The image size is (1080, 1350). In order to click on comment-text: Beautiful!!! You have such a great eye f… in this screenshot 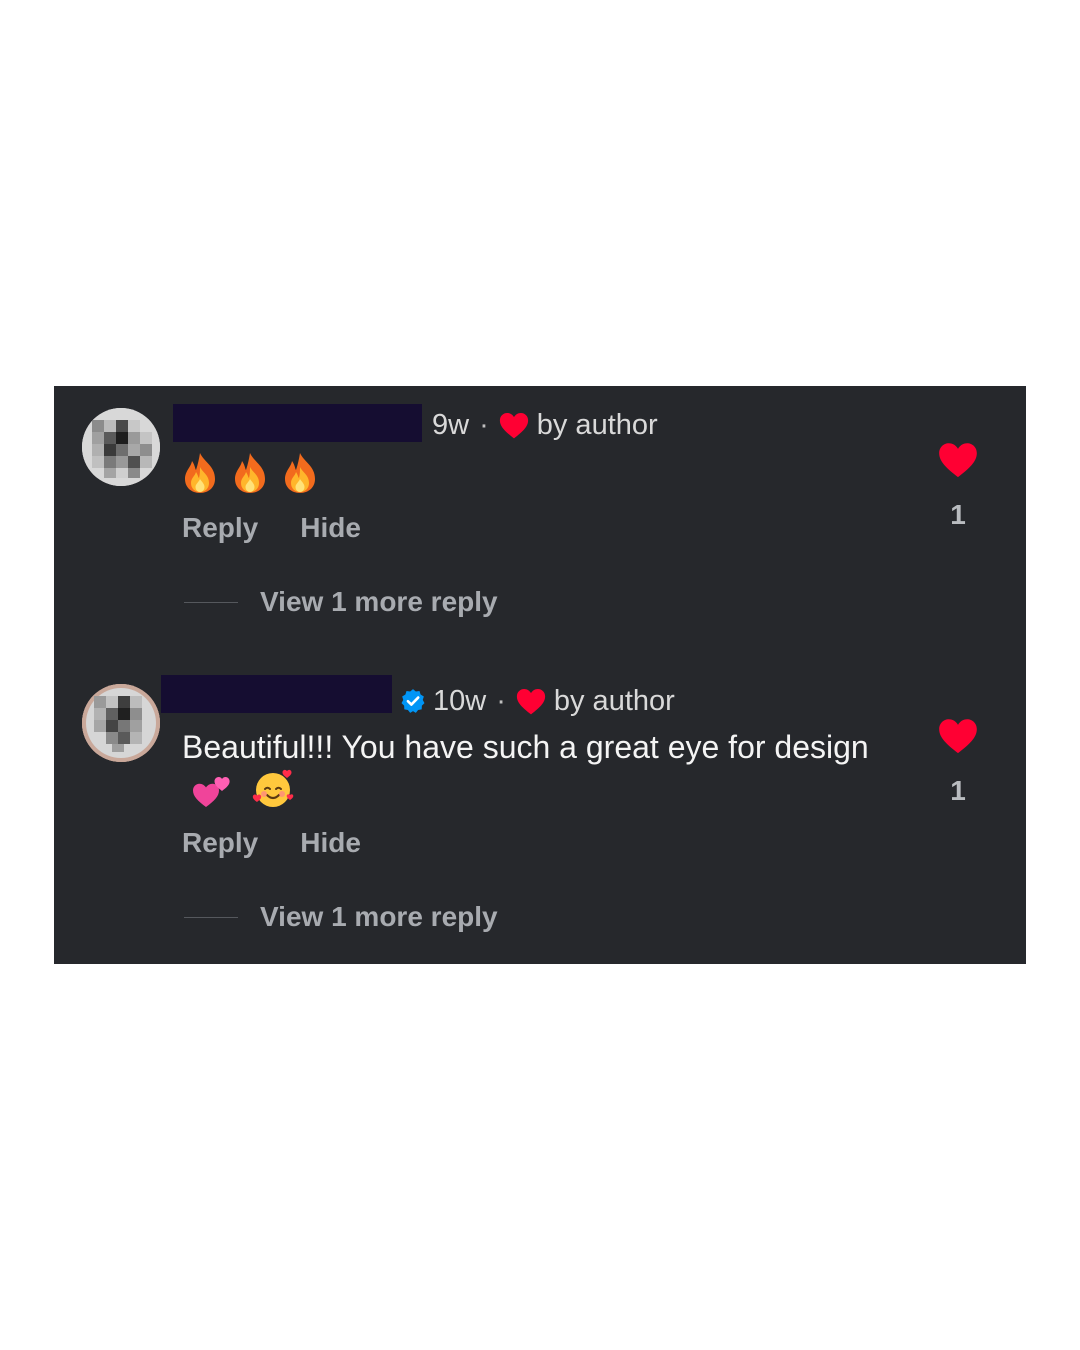, I will do `click(527, 773)`.